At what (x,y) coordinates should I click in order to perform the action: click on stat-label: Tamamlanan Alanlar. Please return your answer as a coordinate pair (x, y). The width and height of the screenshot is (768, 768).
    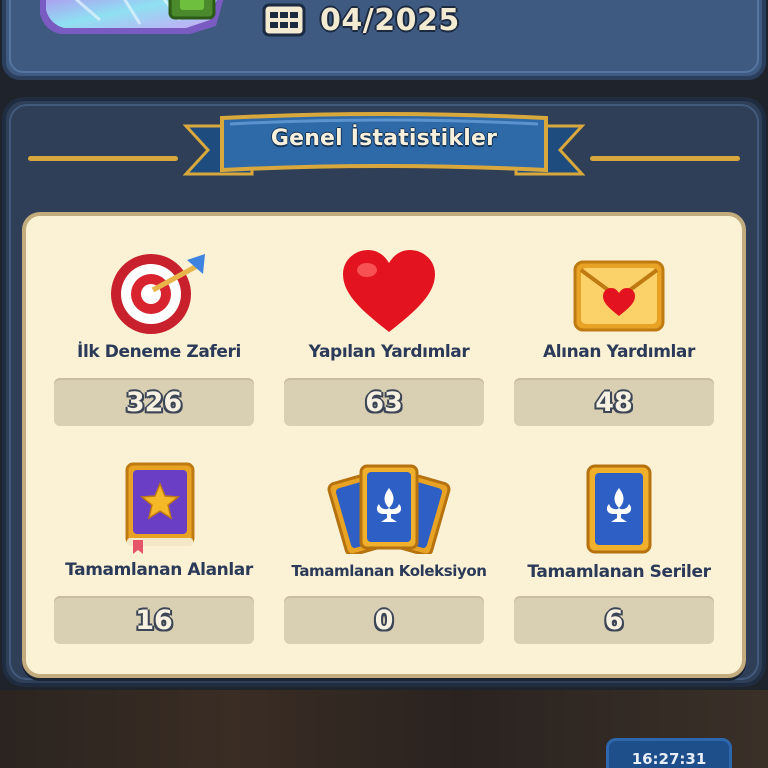
    Looking at the image, I should click on (159, 570).